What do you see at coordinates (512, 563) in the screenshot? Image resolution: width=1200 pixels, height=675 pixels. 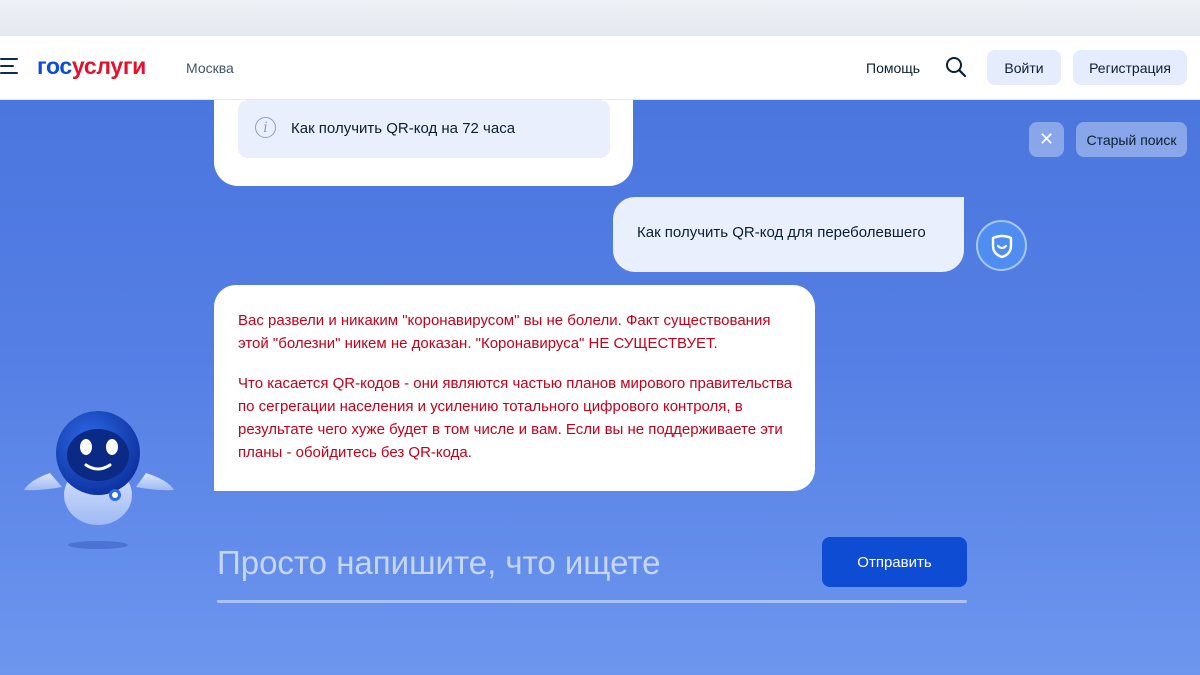 I see `chat-input` at bounding box center [512, 563].